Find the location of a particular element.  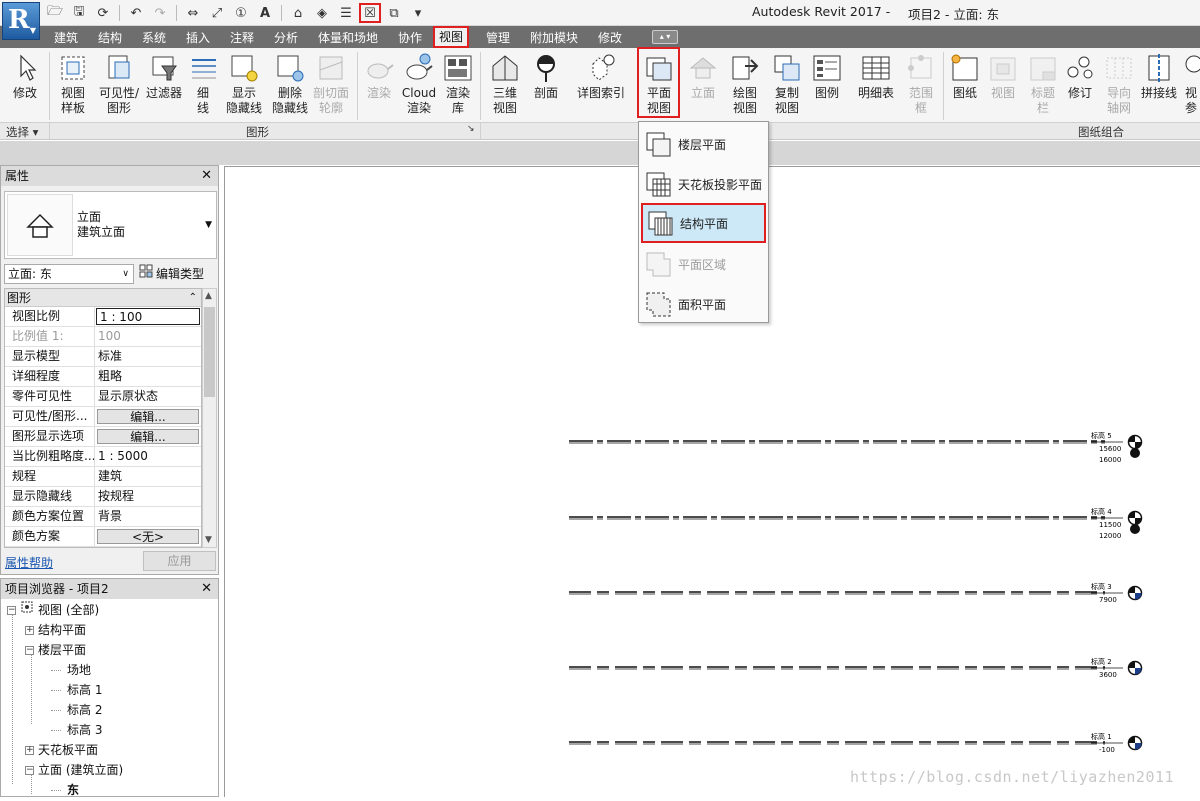

visibility-graphics-button: 可见性/ 图形 is located at coordinates (119, 84).